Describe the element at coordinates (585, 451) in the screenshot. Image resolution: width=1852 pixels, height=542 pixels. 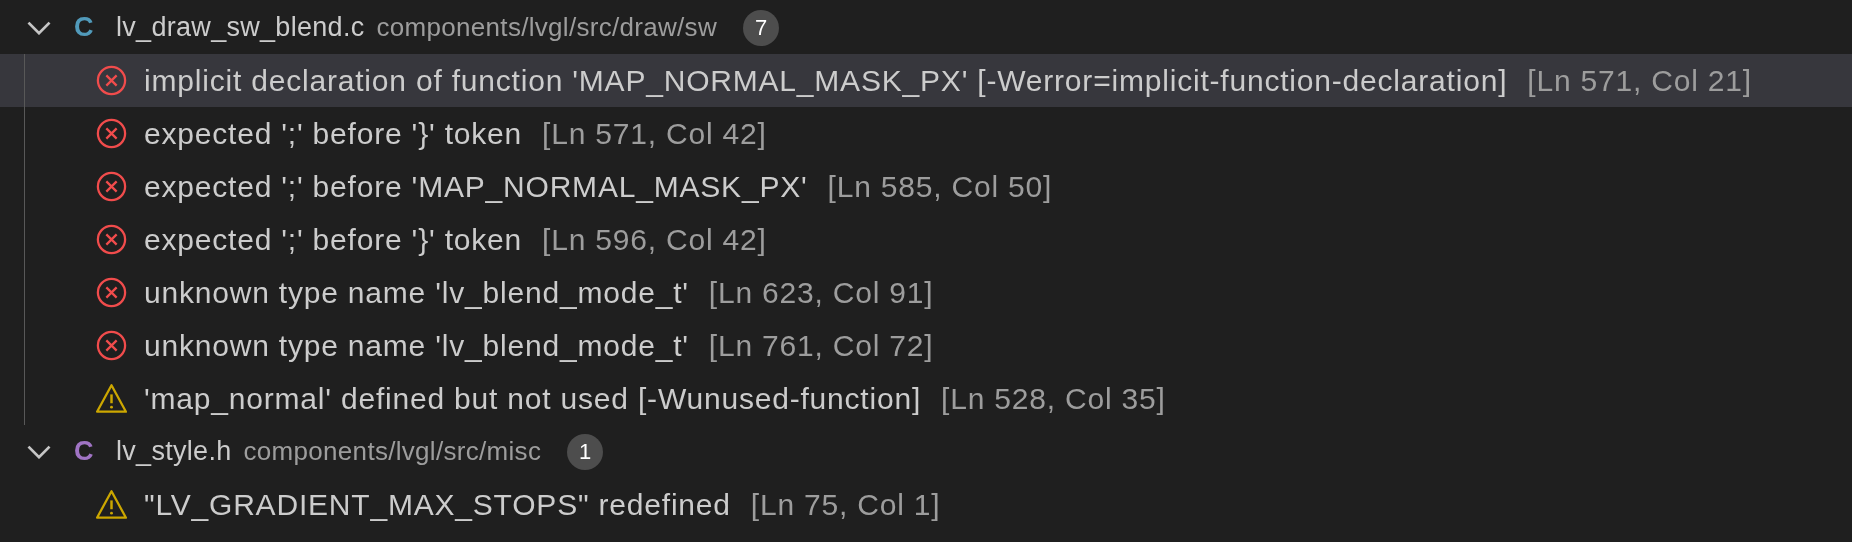
I see `problem-count-badge: 1` at that location.